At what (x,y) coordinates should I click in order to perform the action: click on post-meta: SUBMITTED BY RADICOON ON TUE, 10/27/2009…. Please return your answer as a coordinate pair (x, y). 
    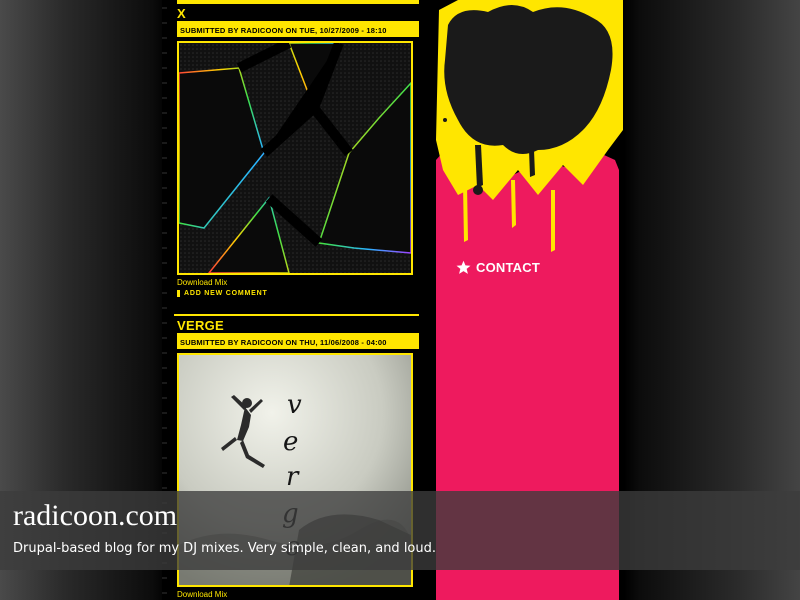
    Looking at the image, I should click on (298, 30).